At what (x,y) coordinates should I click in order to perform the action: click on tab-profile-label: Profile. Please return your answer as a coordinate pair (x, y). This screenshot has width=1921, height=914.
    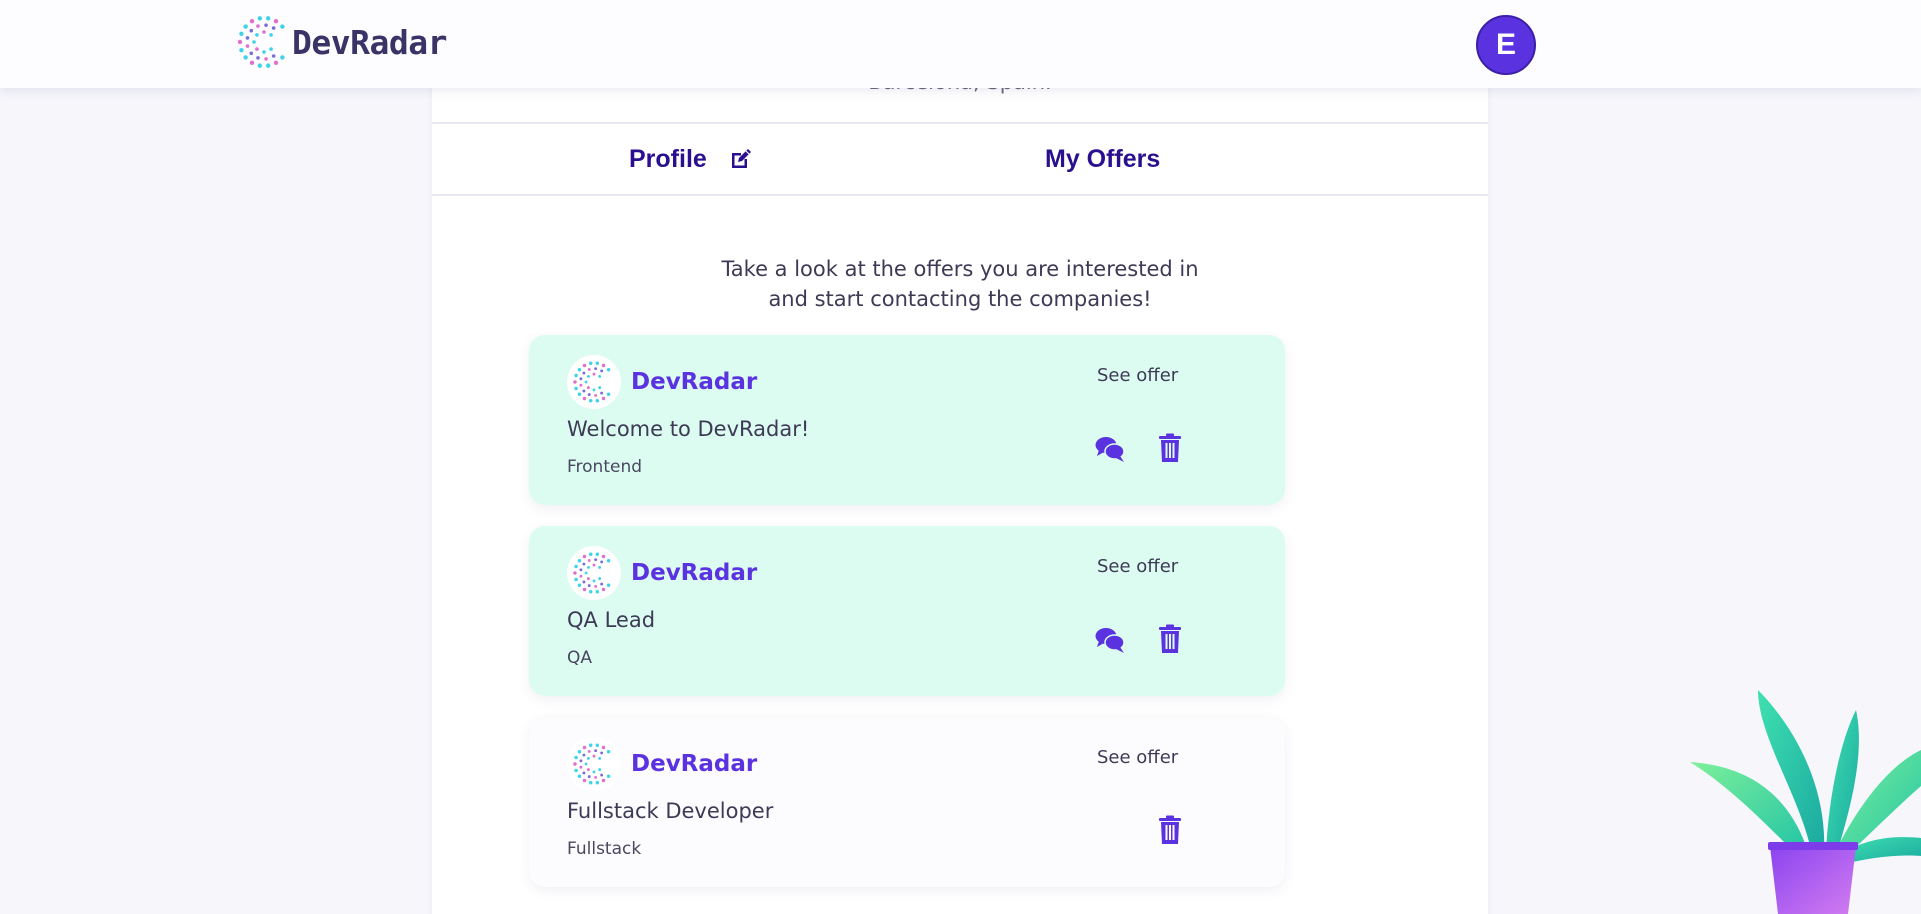
    Looking at the image, I should click on (668, 158).